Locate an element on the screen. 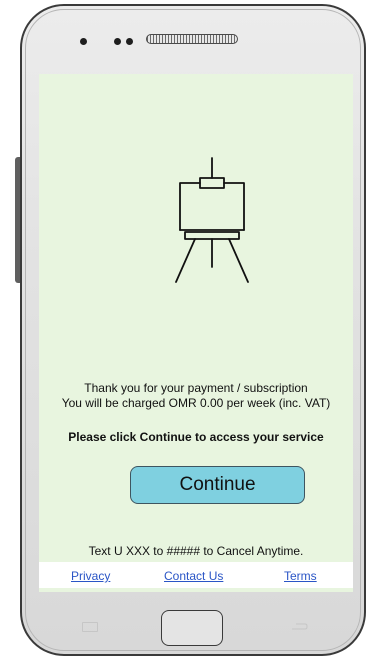  easel-icon is located at coordinates (212, 220).